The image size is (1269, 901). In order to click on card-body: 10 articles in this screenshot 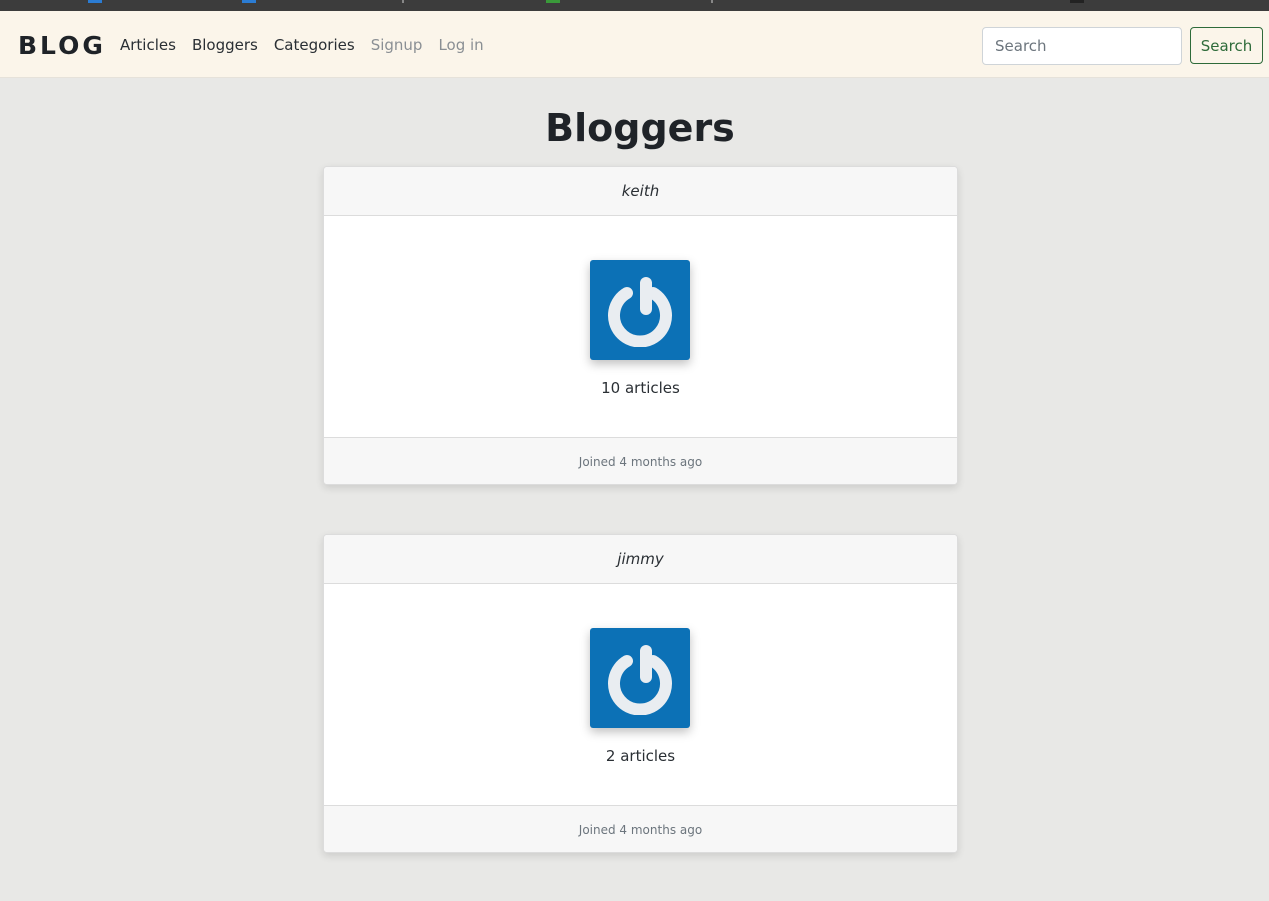, I will do `click(640, 326)`.